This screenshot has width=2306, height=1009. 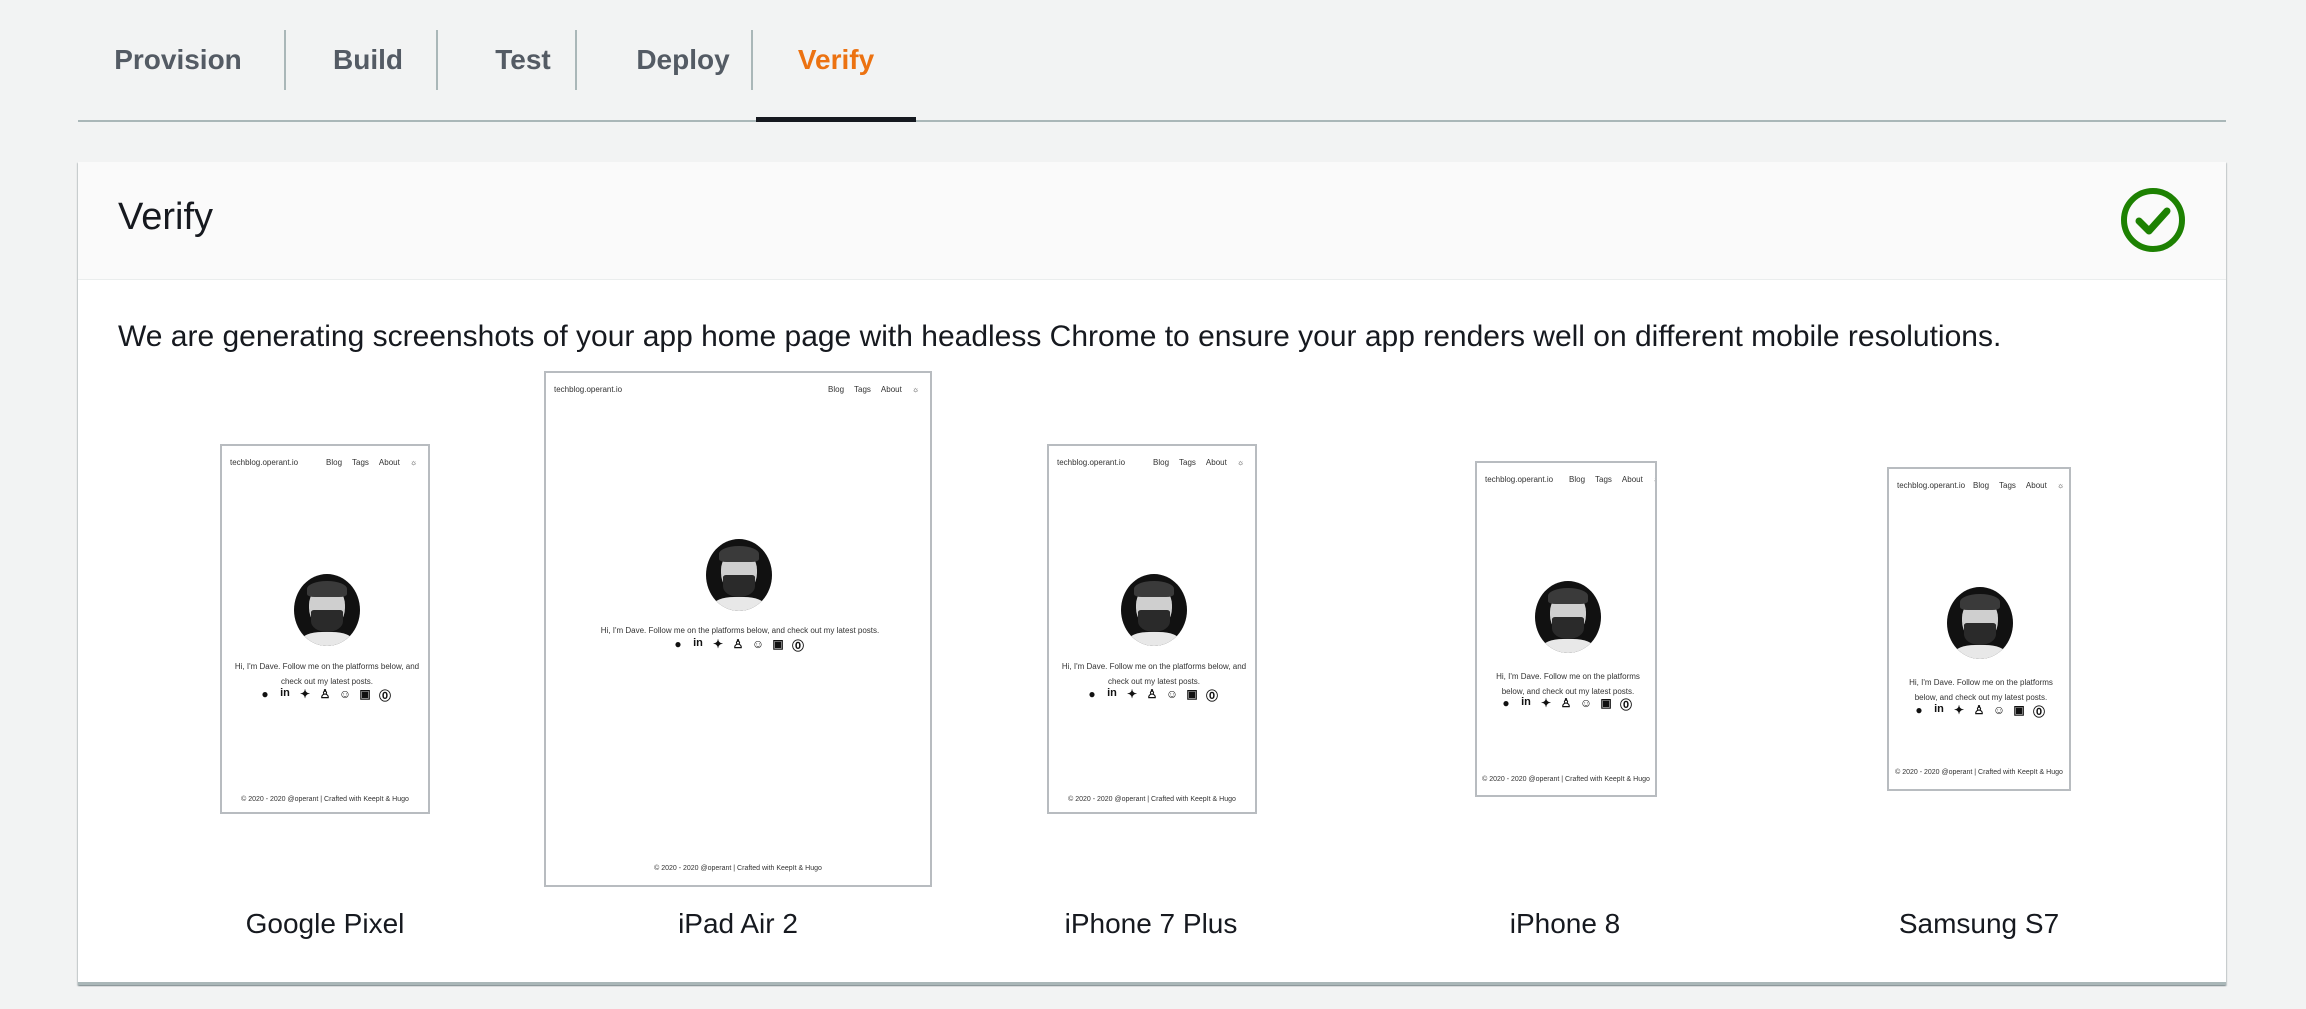 What do you see at coordinates (1565, 923) in the screenshot?
I see `device-name-label: iPhone 8` at bounding box center [1565, 923].